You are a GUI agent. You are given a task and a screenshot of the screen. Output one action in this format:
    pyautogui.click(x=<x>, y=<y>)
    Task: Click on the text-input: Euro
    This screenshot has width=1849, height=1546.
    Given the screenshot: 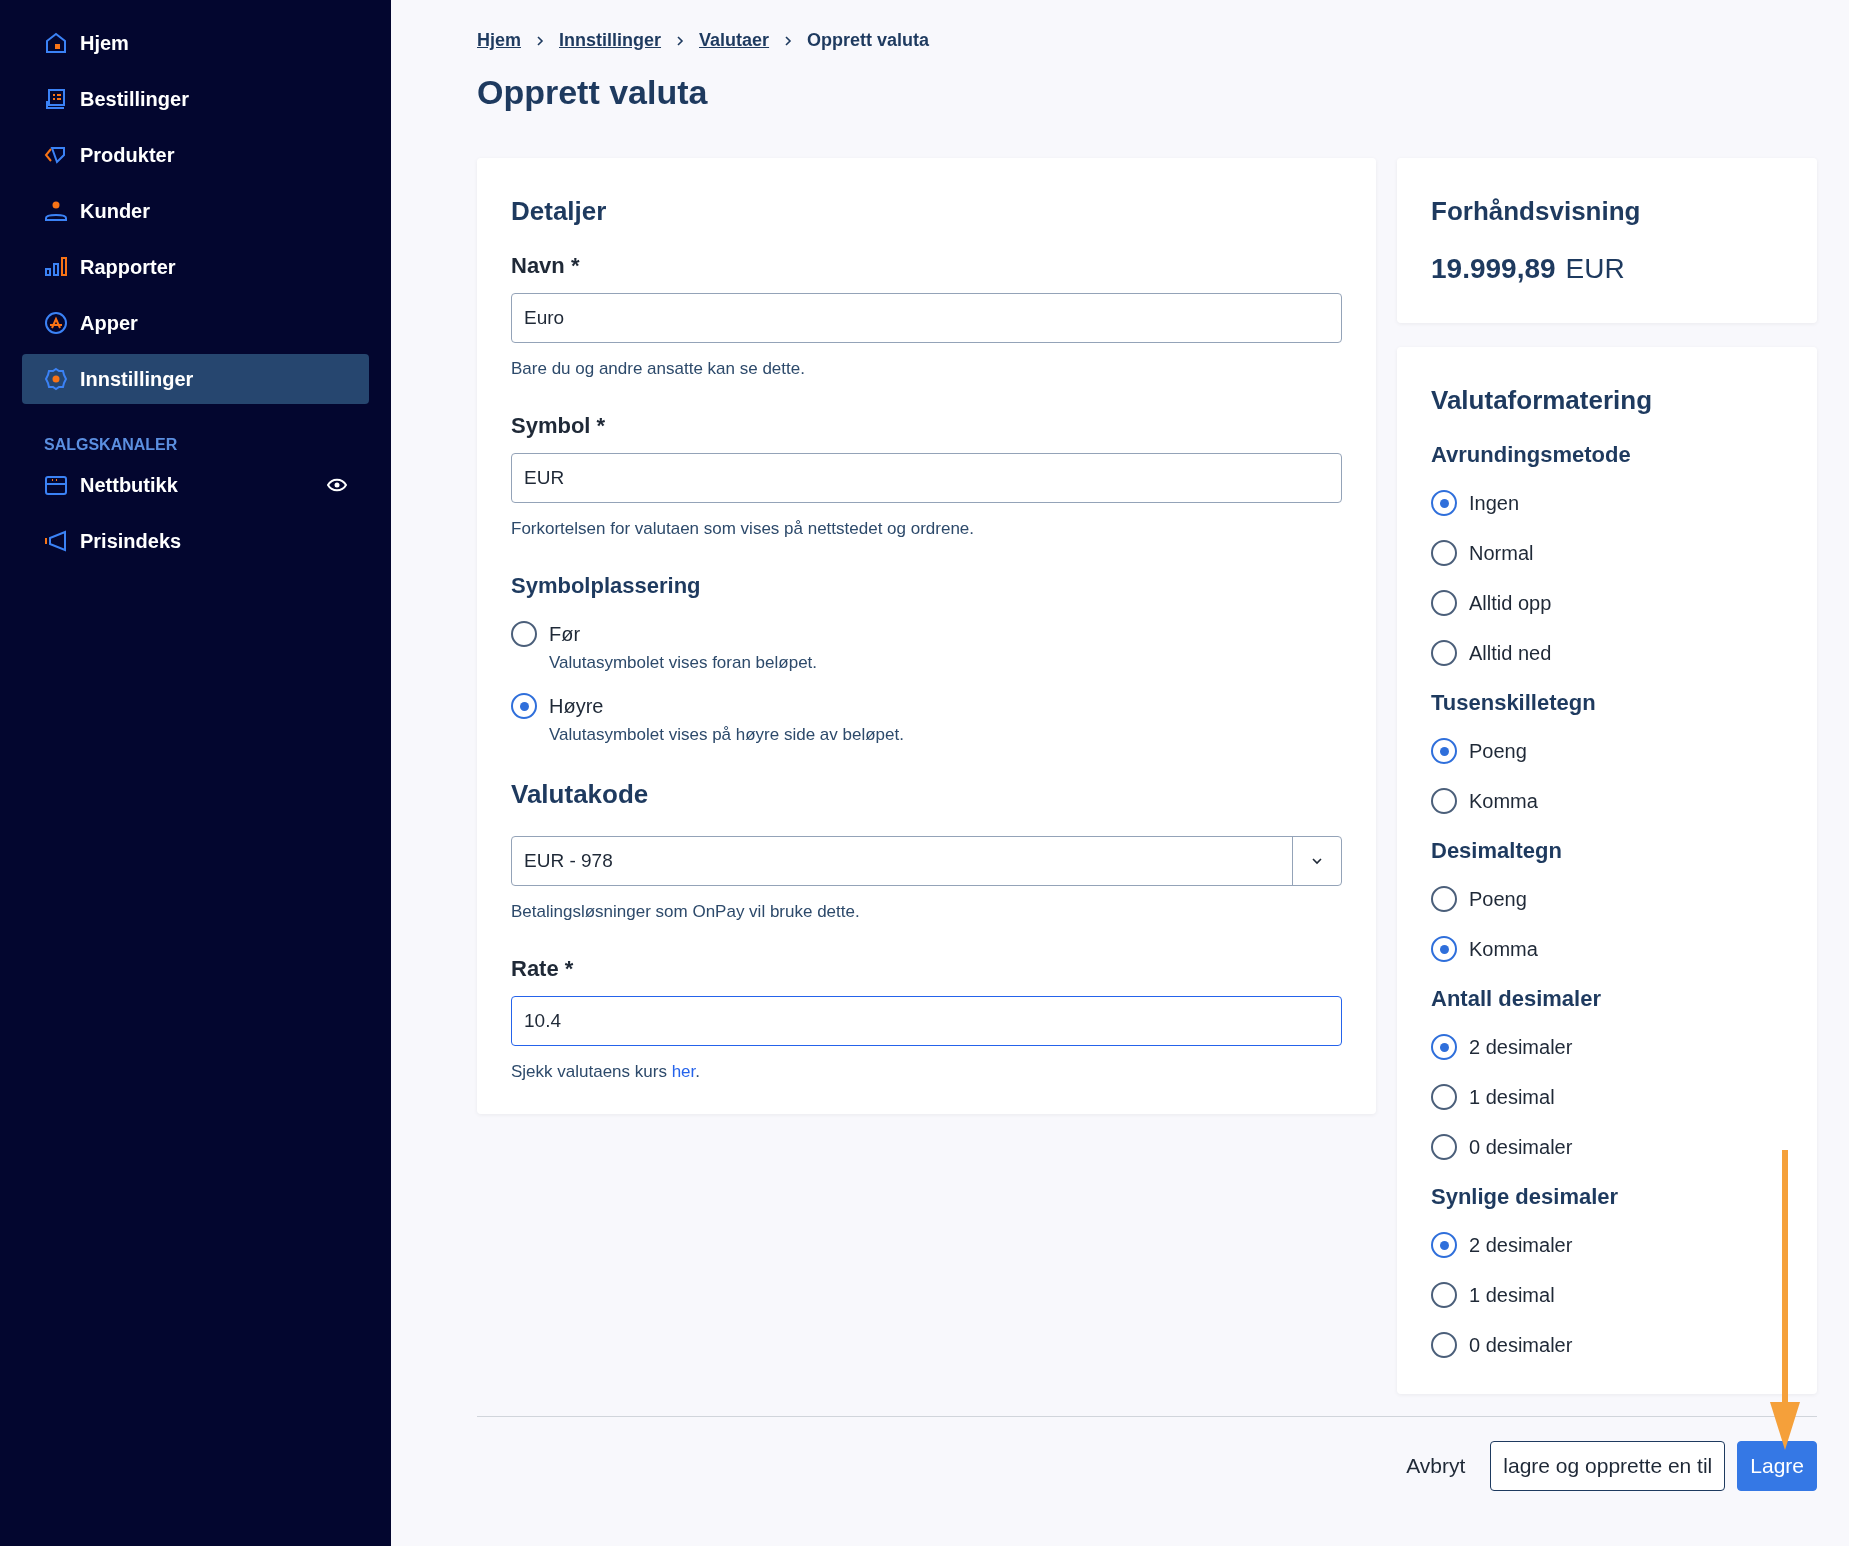 What is the action you would take?
    pyautogui.click(x=926, y=318)
    